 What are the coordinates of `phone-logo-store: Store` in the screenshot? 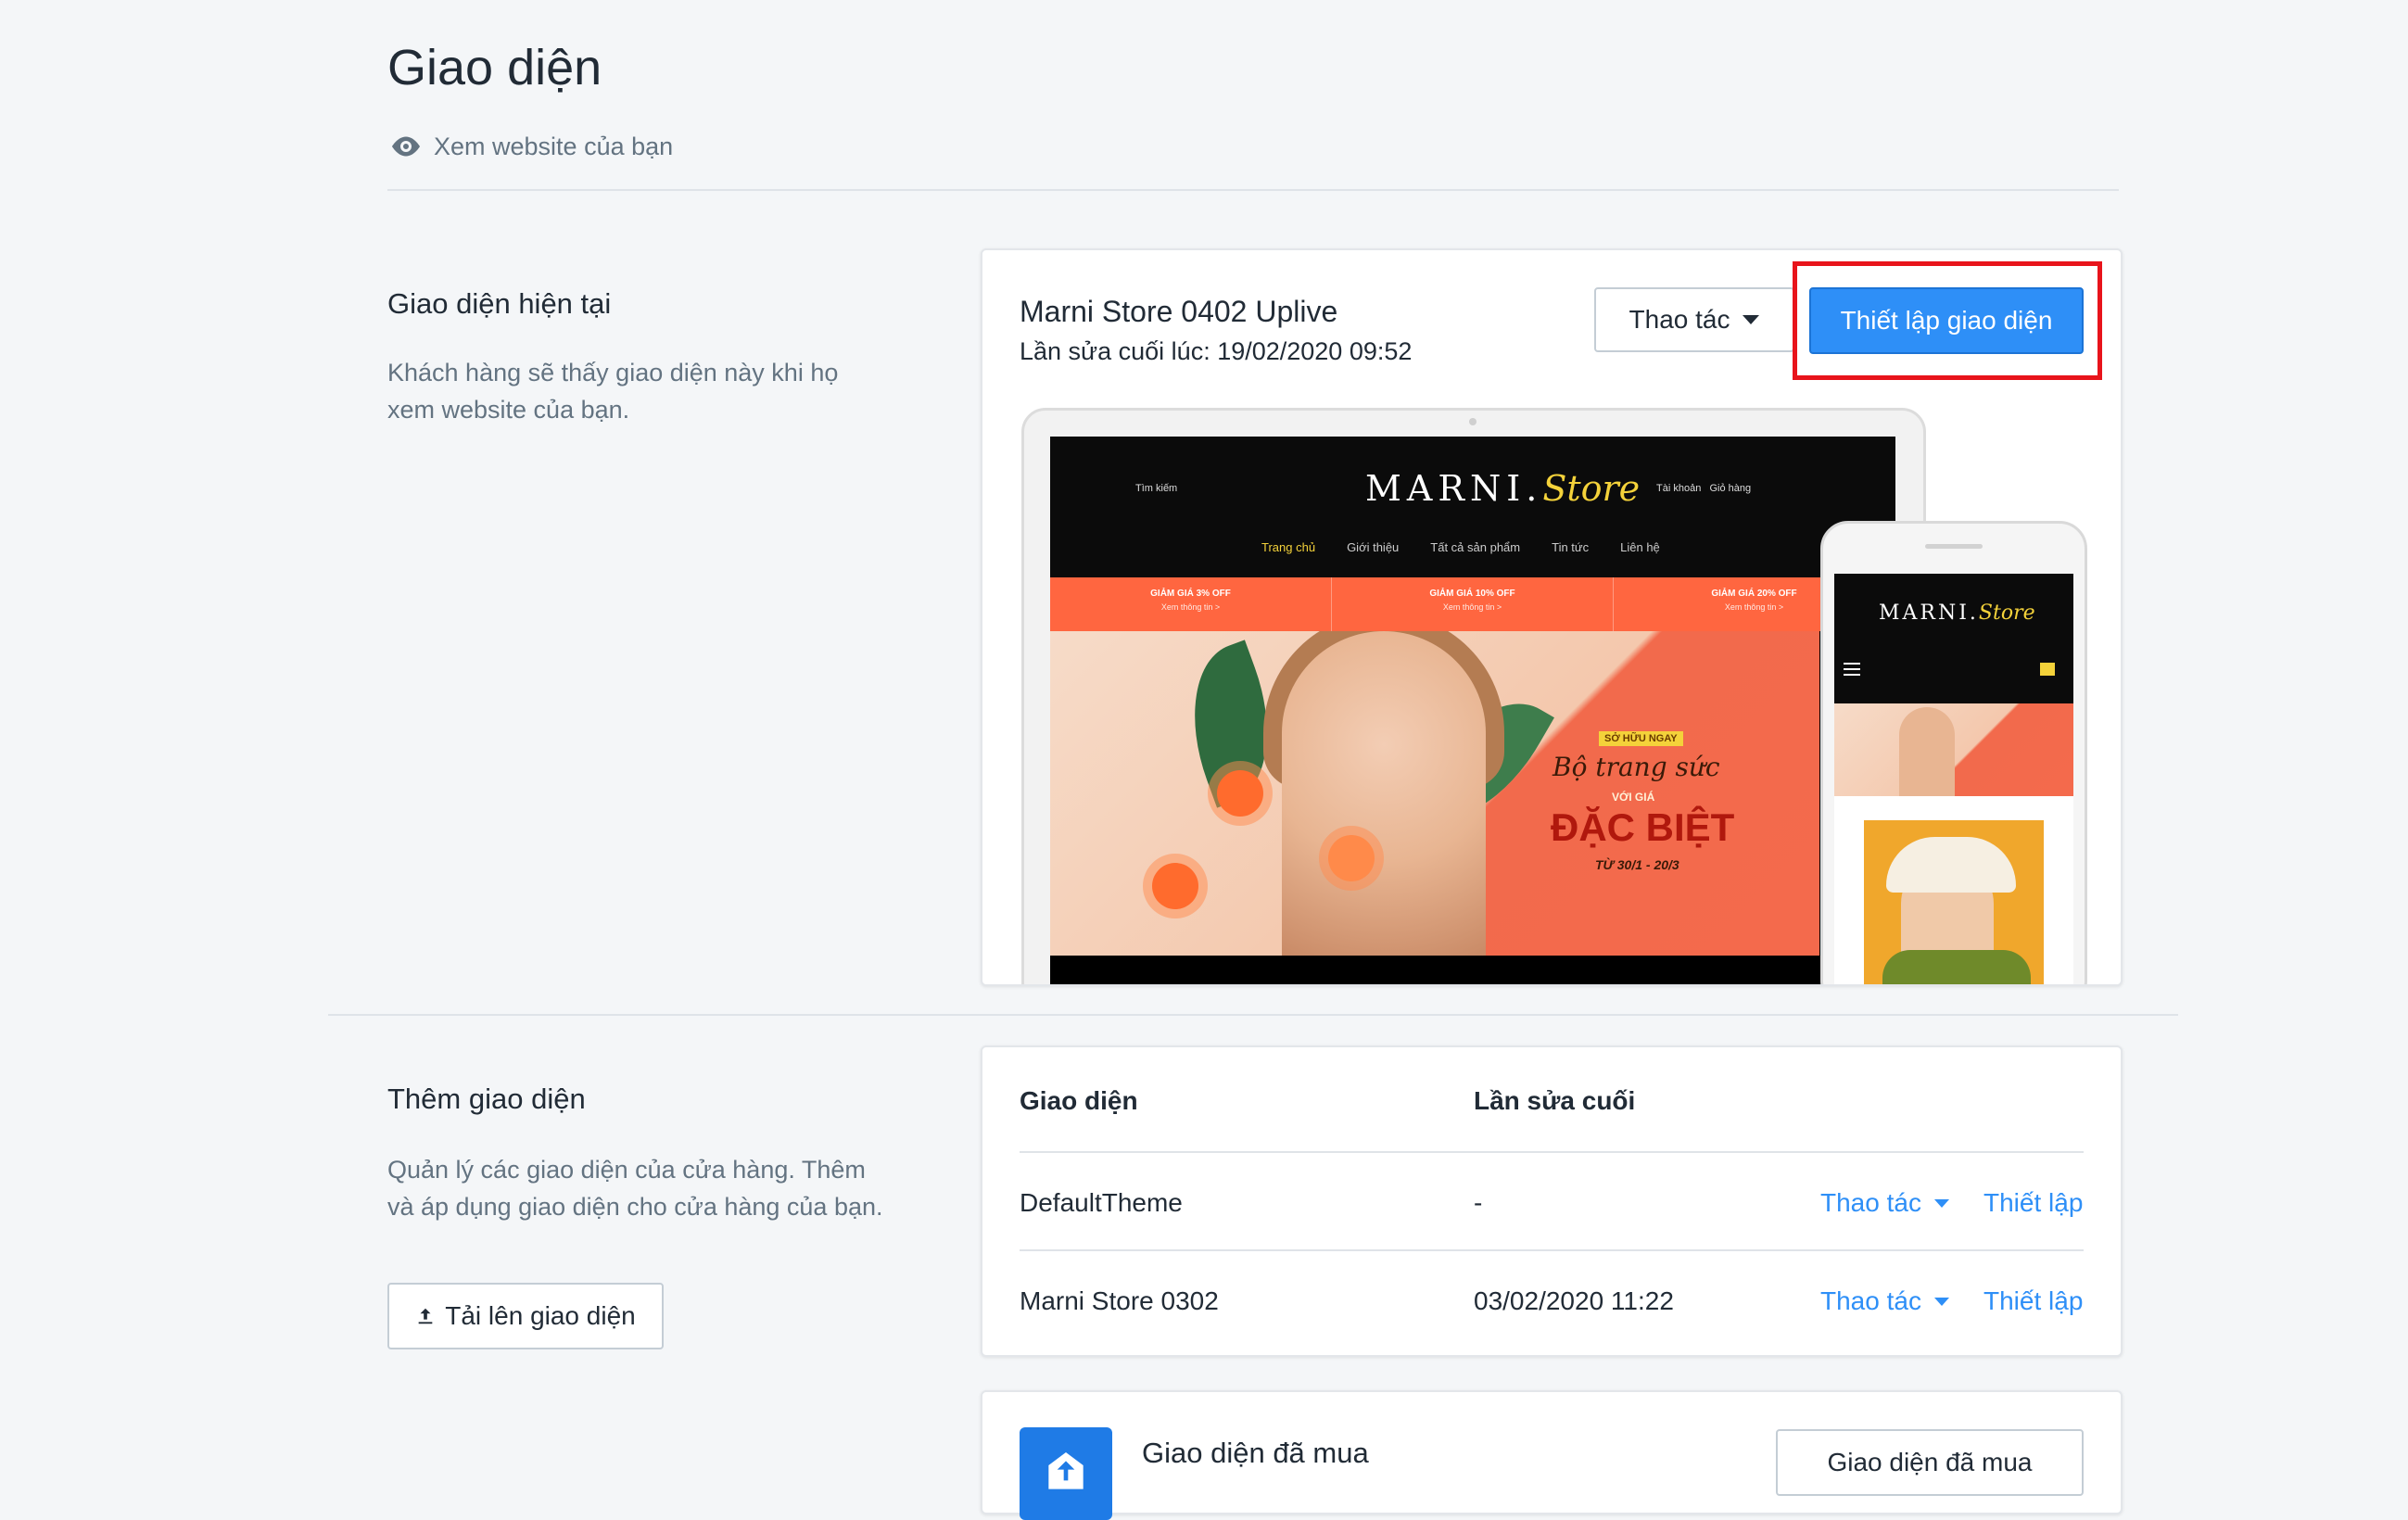 It's located at (2006, 614).